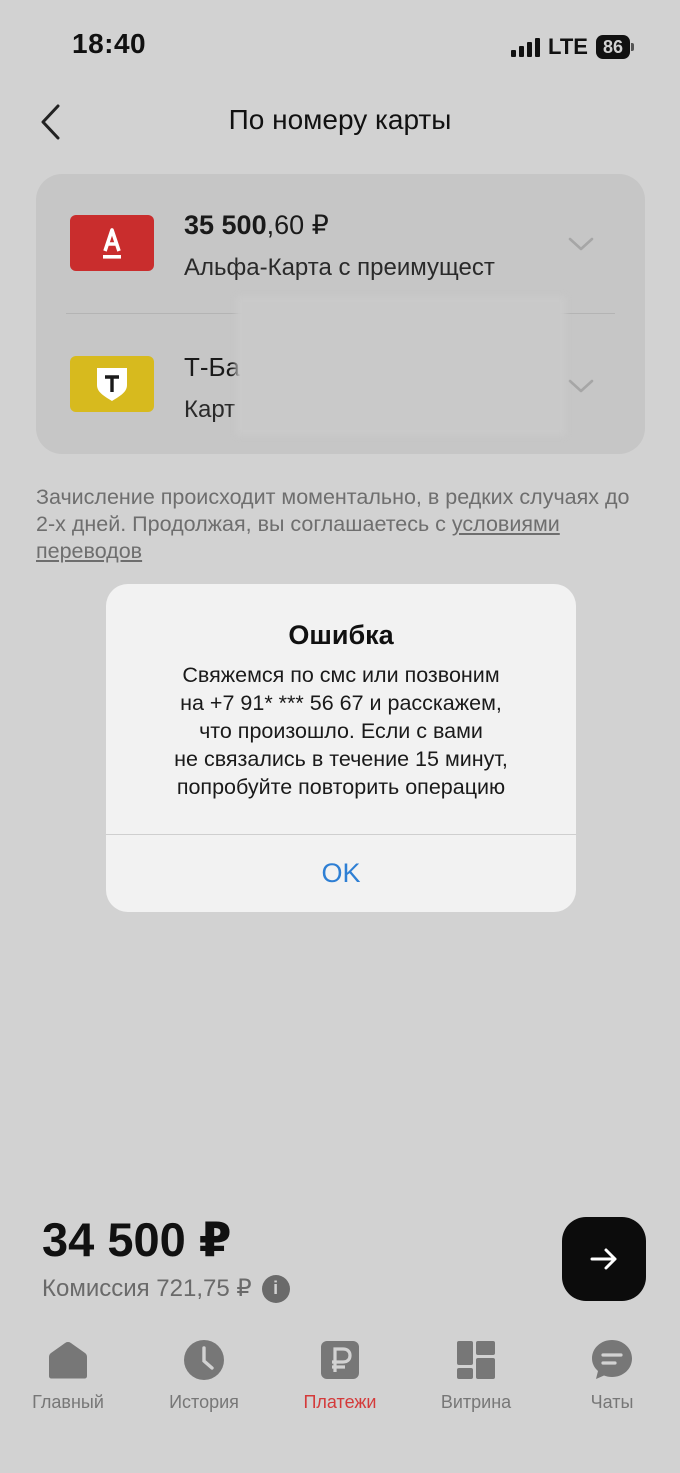 This screenshot has width=680, height=1473. I want to click on card-name: Альфа-Карта с преимущест, so click(339, 267).